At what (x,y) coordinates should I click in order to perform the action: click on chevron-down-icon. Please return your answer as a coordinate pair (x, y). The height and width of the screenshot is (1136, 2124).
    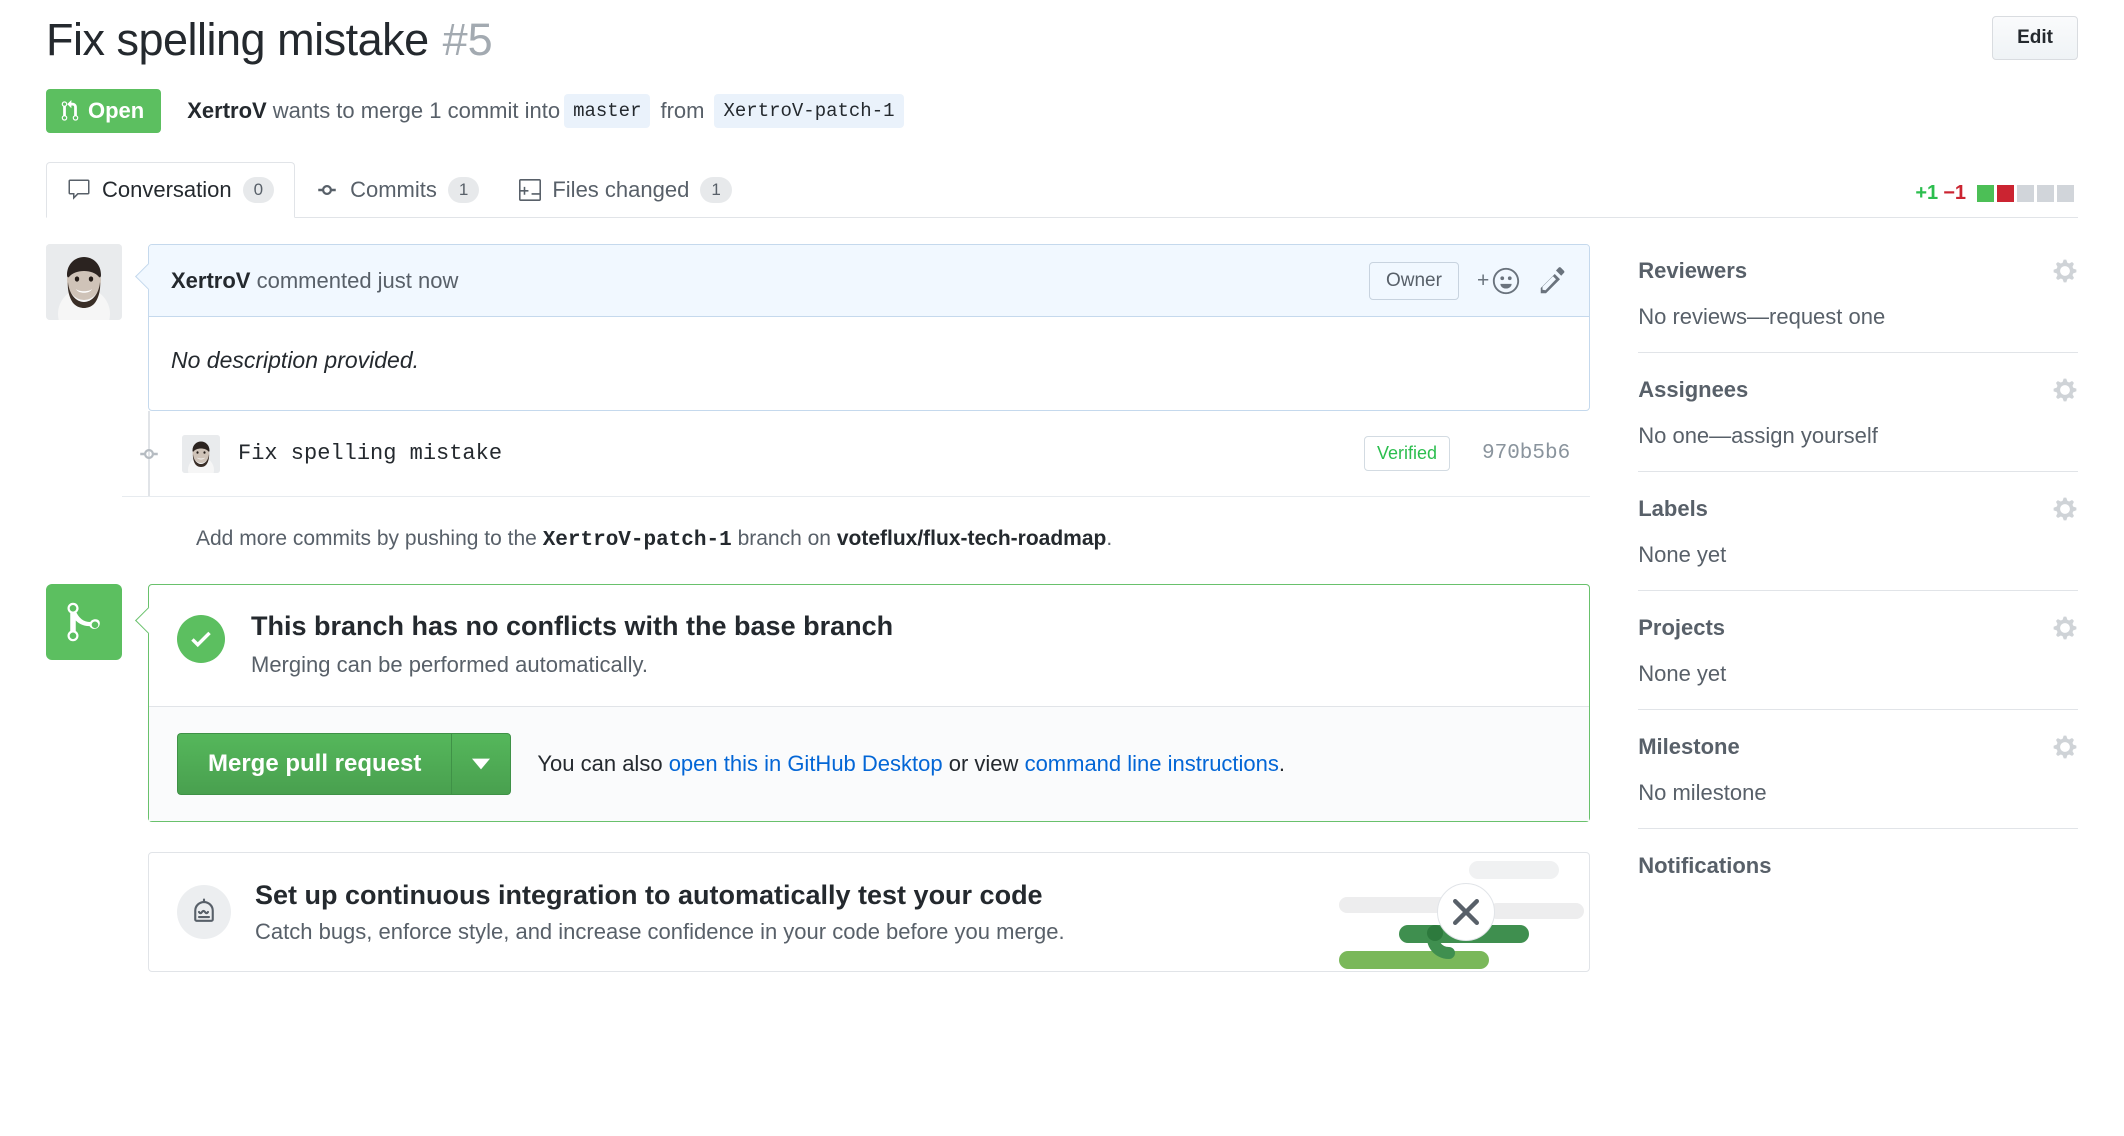
    Looking at the image, I should click on (481, 764).